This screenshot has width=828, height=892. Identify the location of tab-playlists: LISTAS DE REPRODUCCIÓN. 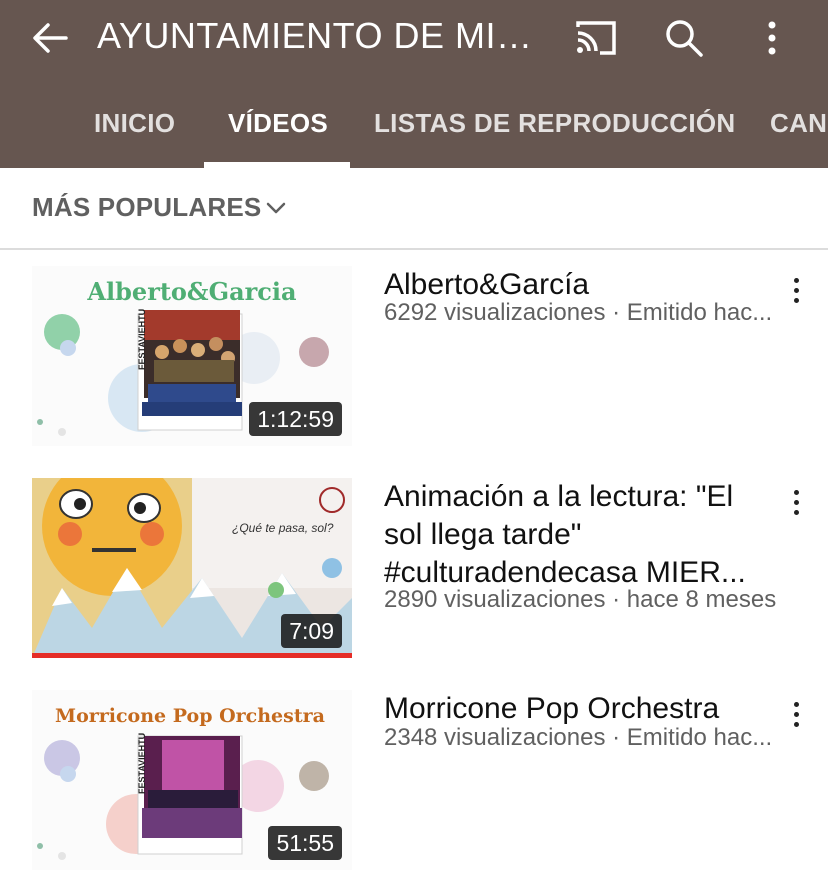
(554, 129).